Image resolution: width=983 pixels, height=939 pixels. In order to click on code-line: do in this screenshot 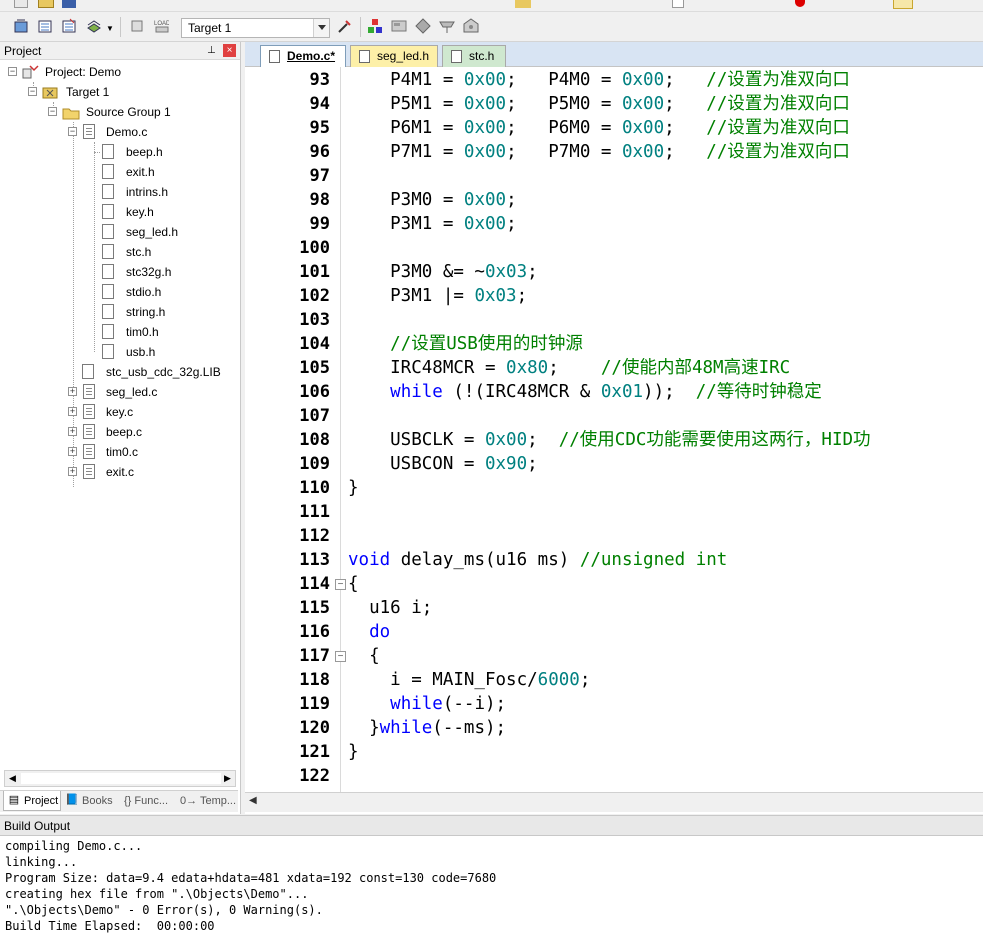, I will do `click(369, 632)`.